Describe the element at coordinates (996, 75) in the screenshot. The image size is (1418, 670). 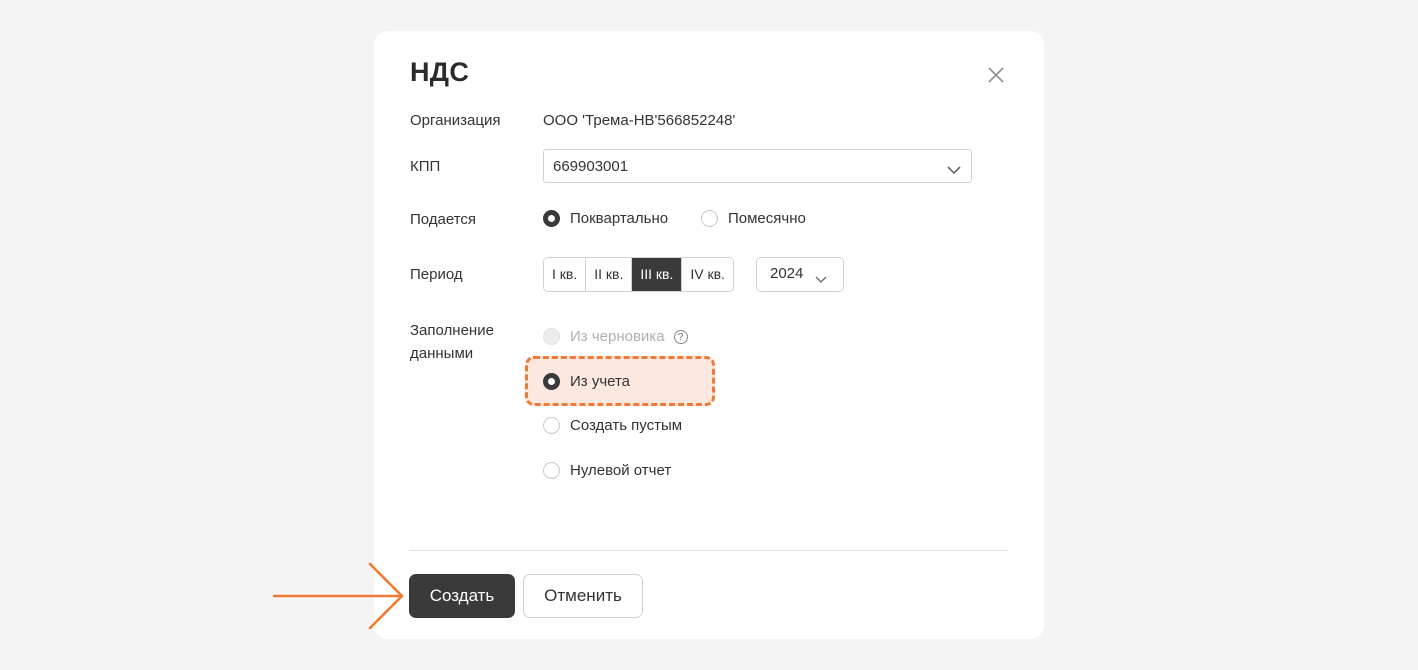
I see `close-icon` at that location.